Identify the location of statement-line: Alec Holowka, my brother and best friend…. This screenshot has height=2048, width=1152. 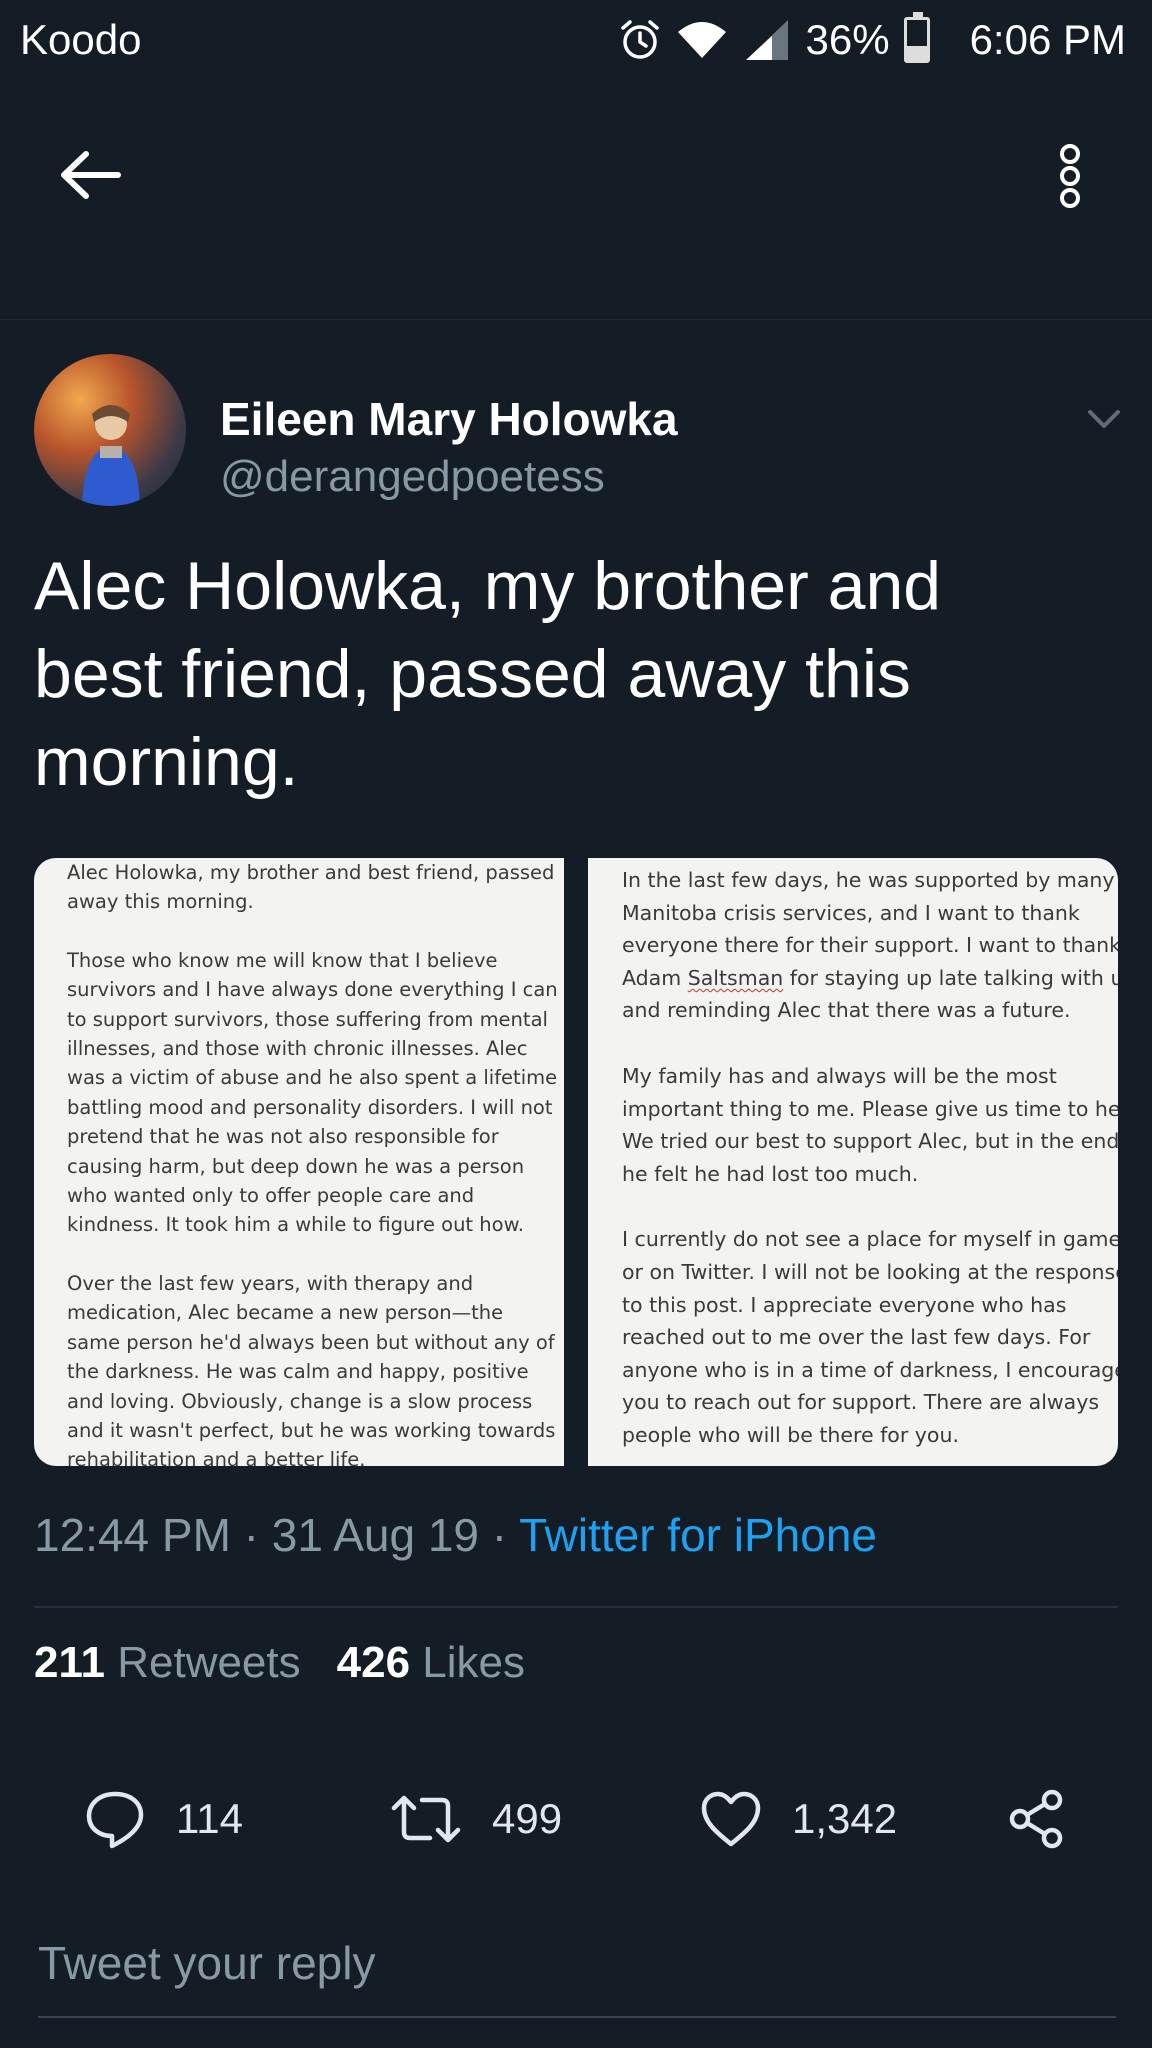
(311, 872).